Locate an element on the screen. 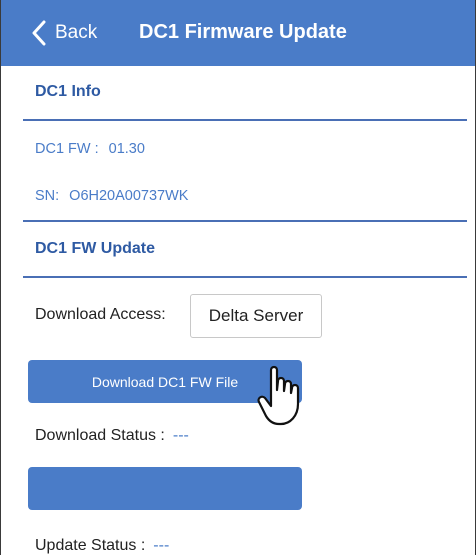 Image resolution: width=476 pixels, height=555 pixels. back-button: Back is located at coordinates (64, 33).